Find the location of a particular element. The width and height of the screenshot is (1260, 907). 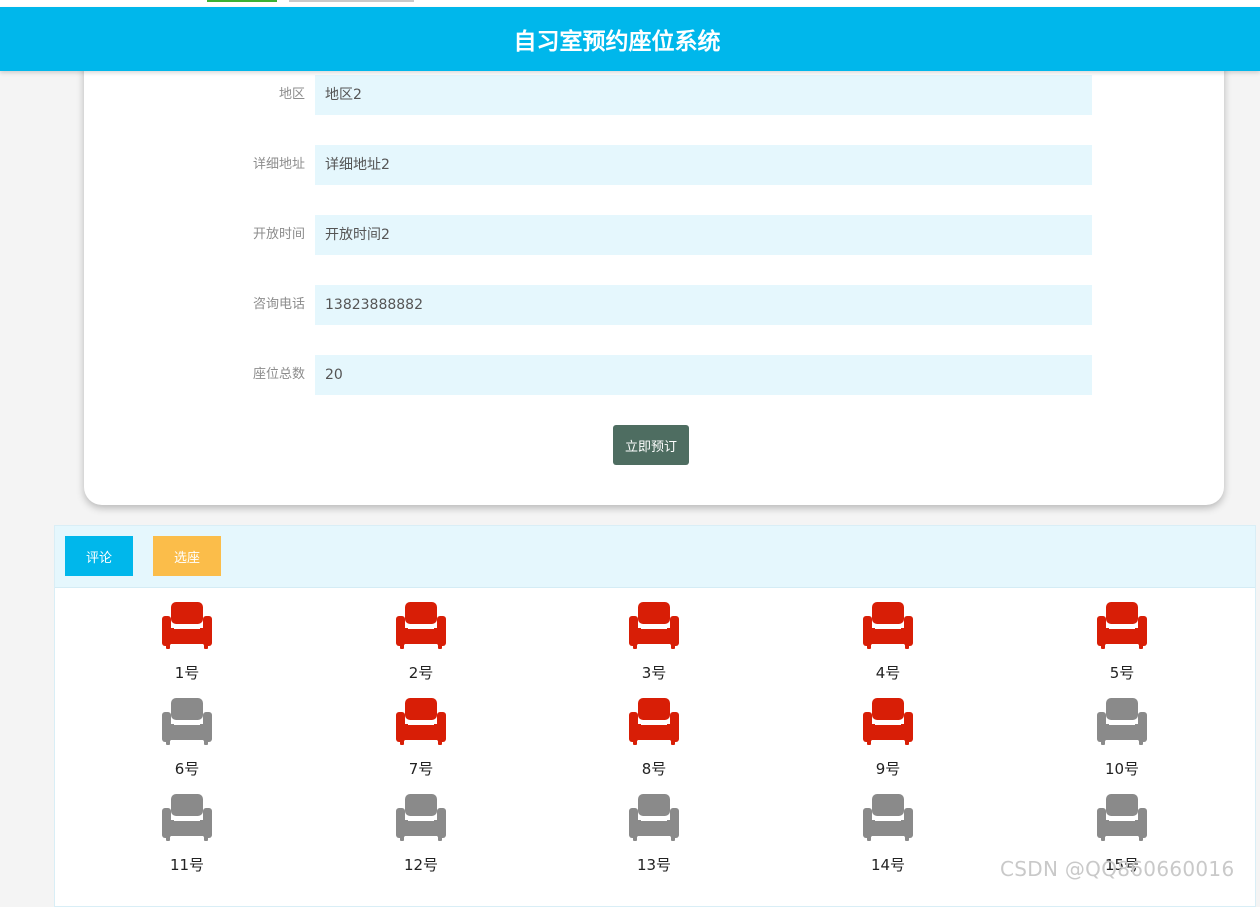

form-row-region: 地区 is located at coordinates (654, 95).